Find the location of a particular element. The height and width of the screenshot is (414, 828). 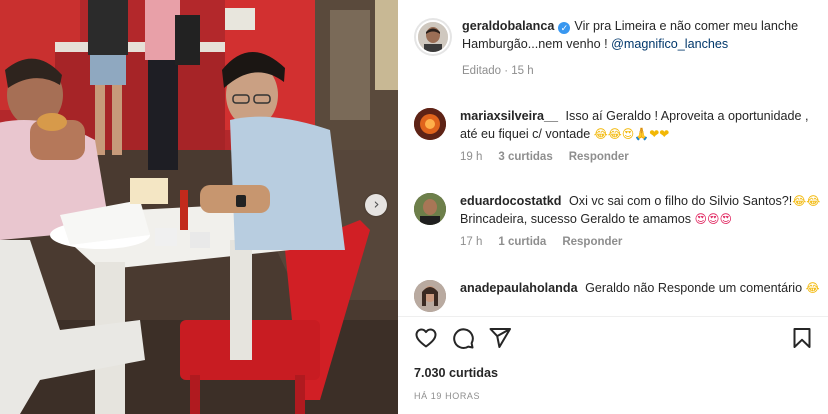

comment-username: mariaxsilveira__ is located at coordinates (509, 116).